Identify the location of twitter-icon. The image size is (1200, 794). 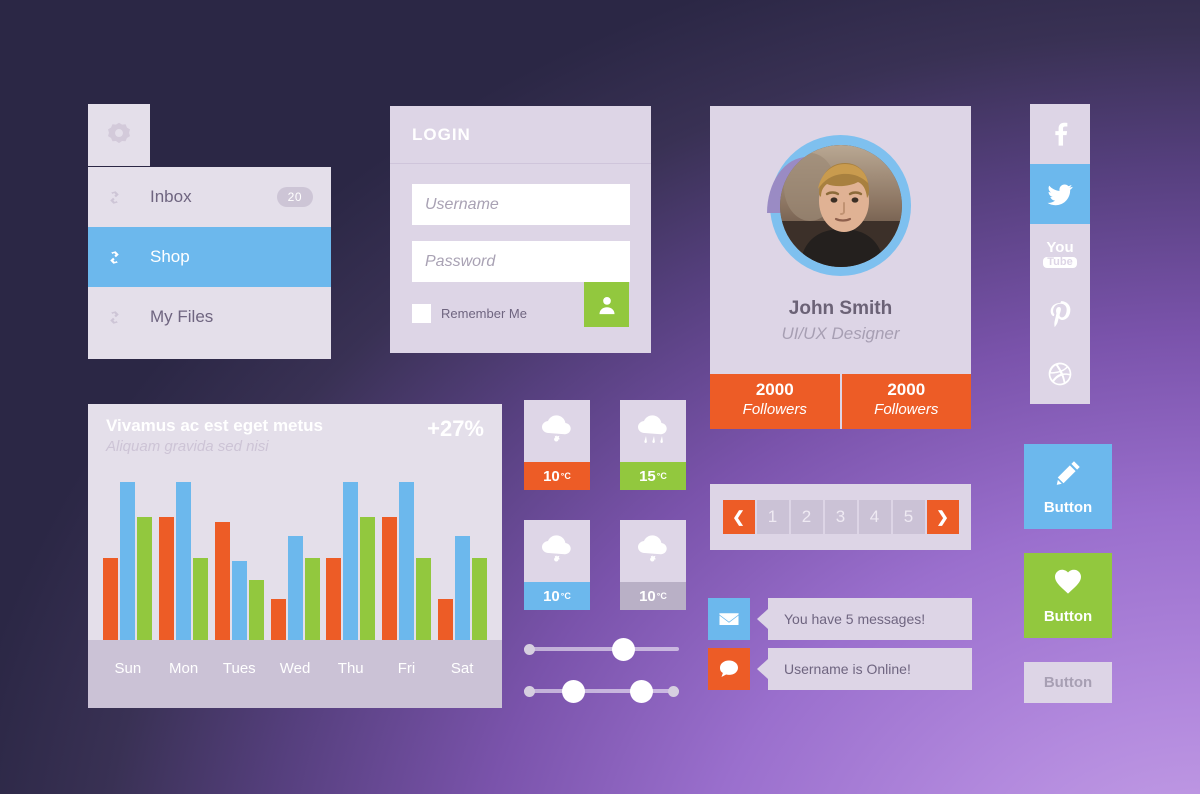
(1060, 195).